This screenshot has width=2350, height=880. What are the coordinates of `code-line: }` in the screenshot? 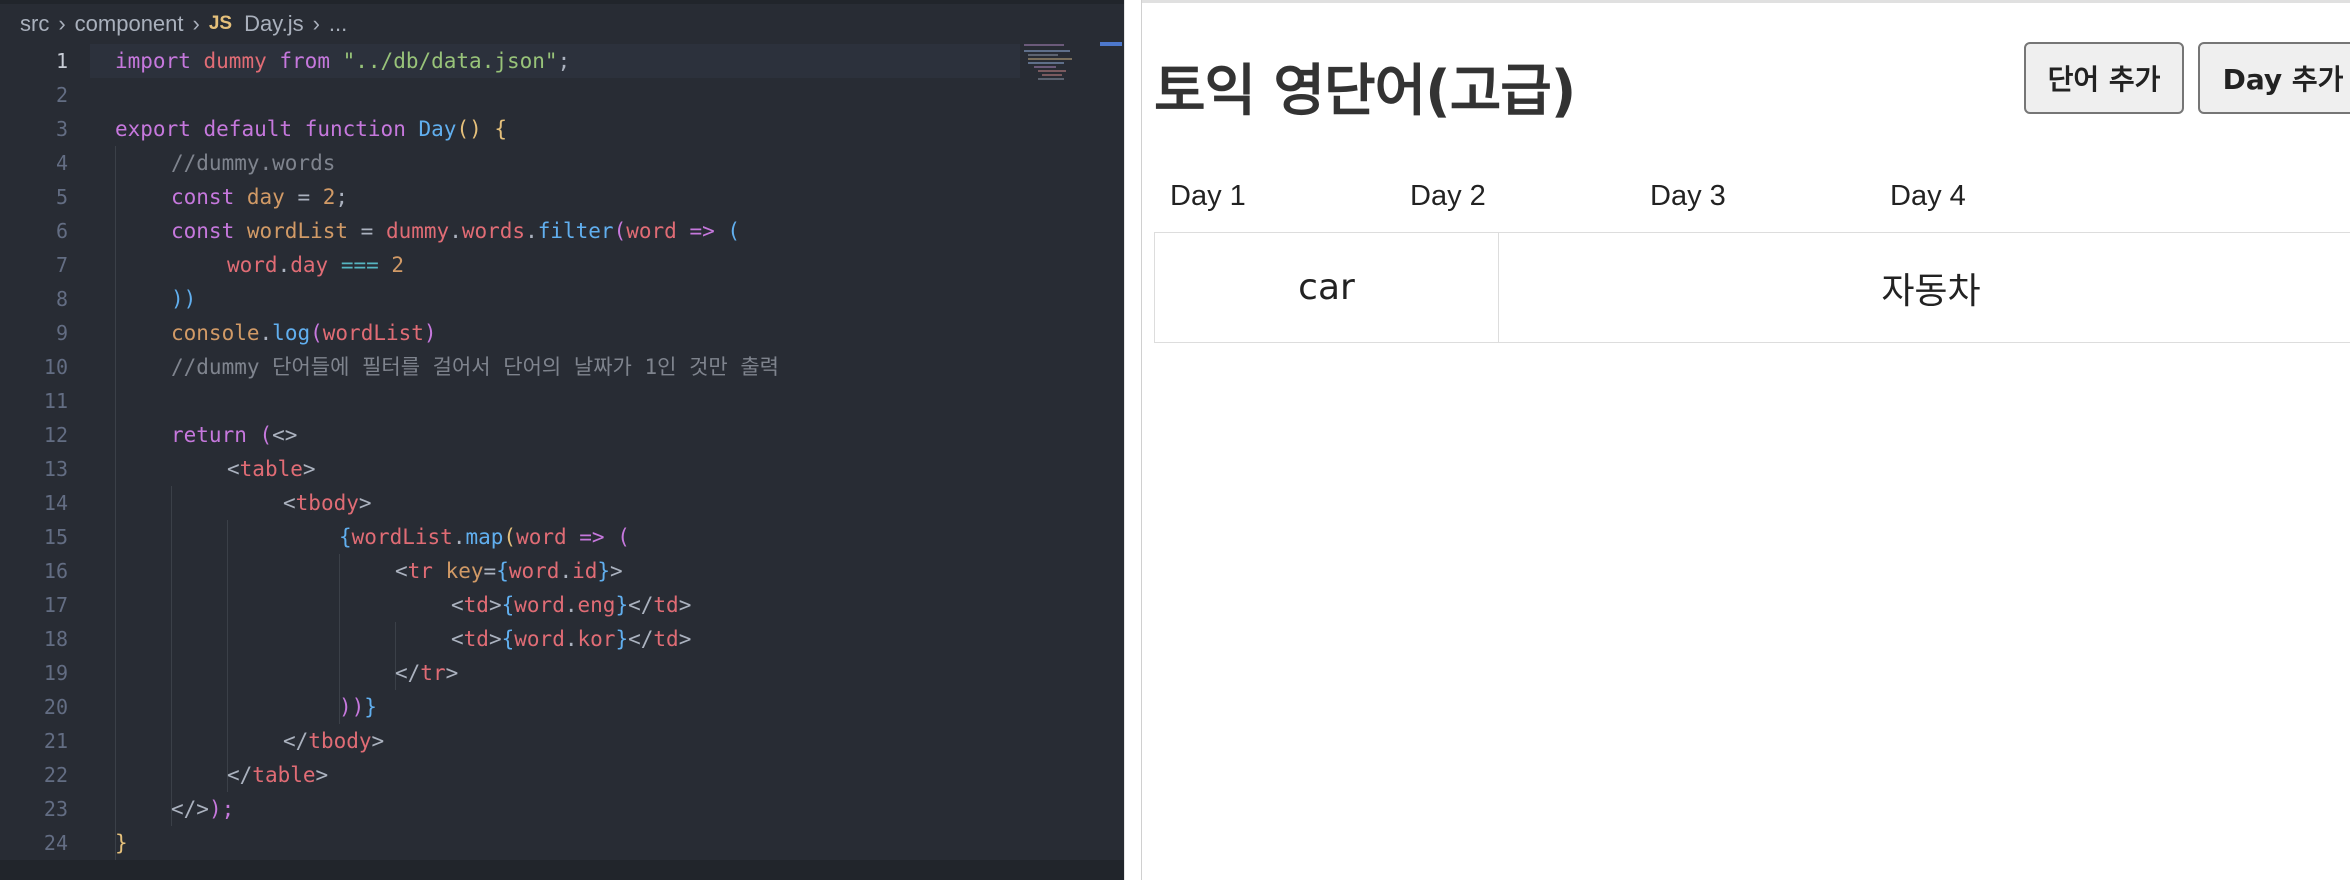 It's located at (121, 843).